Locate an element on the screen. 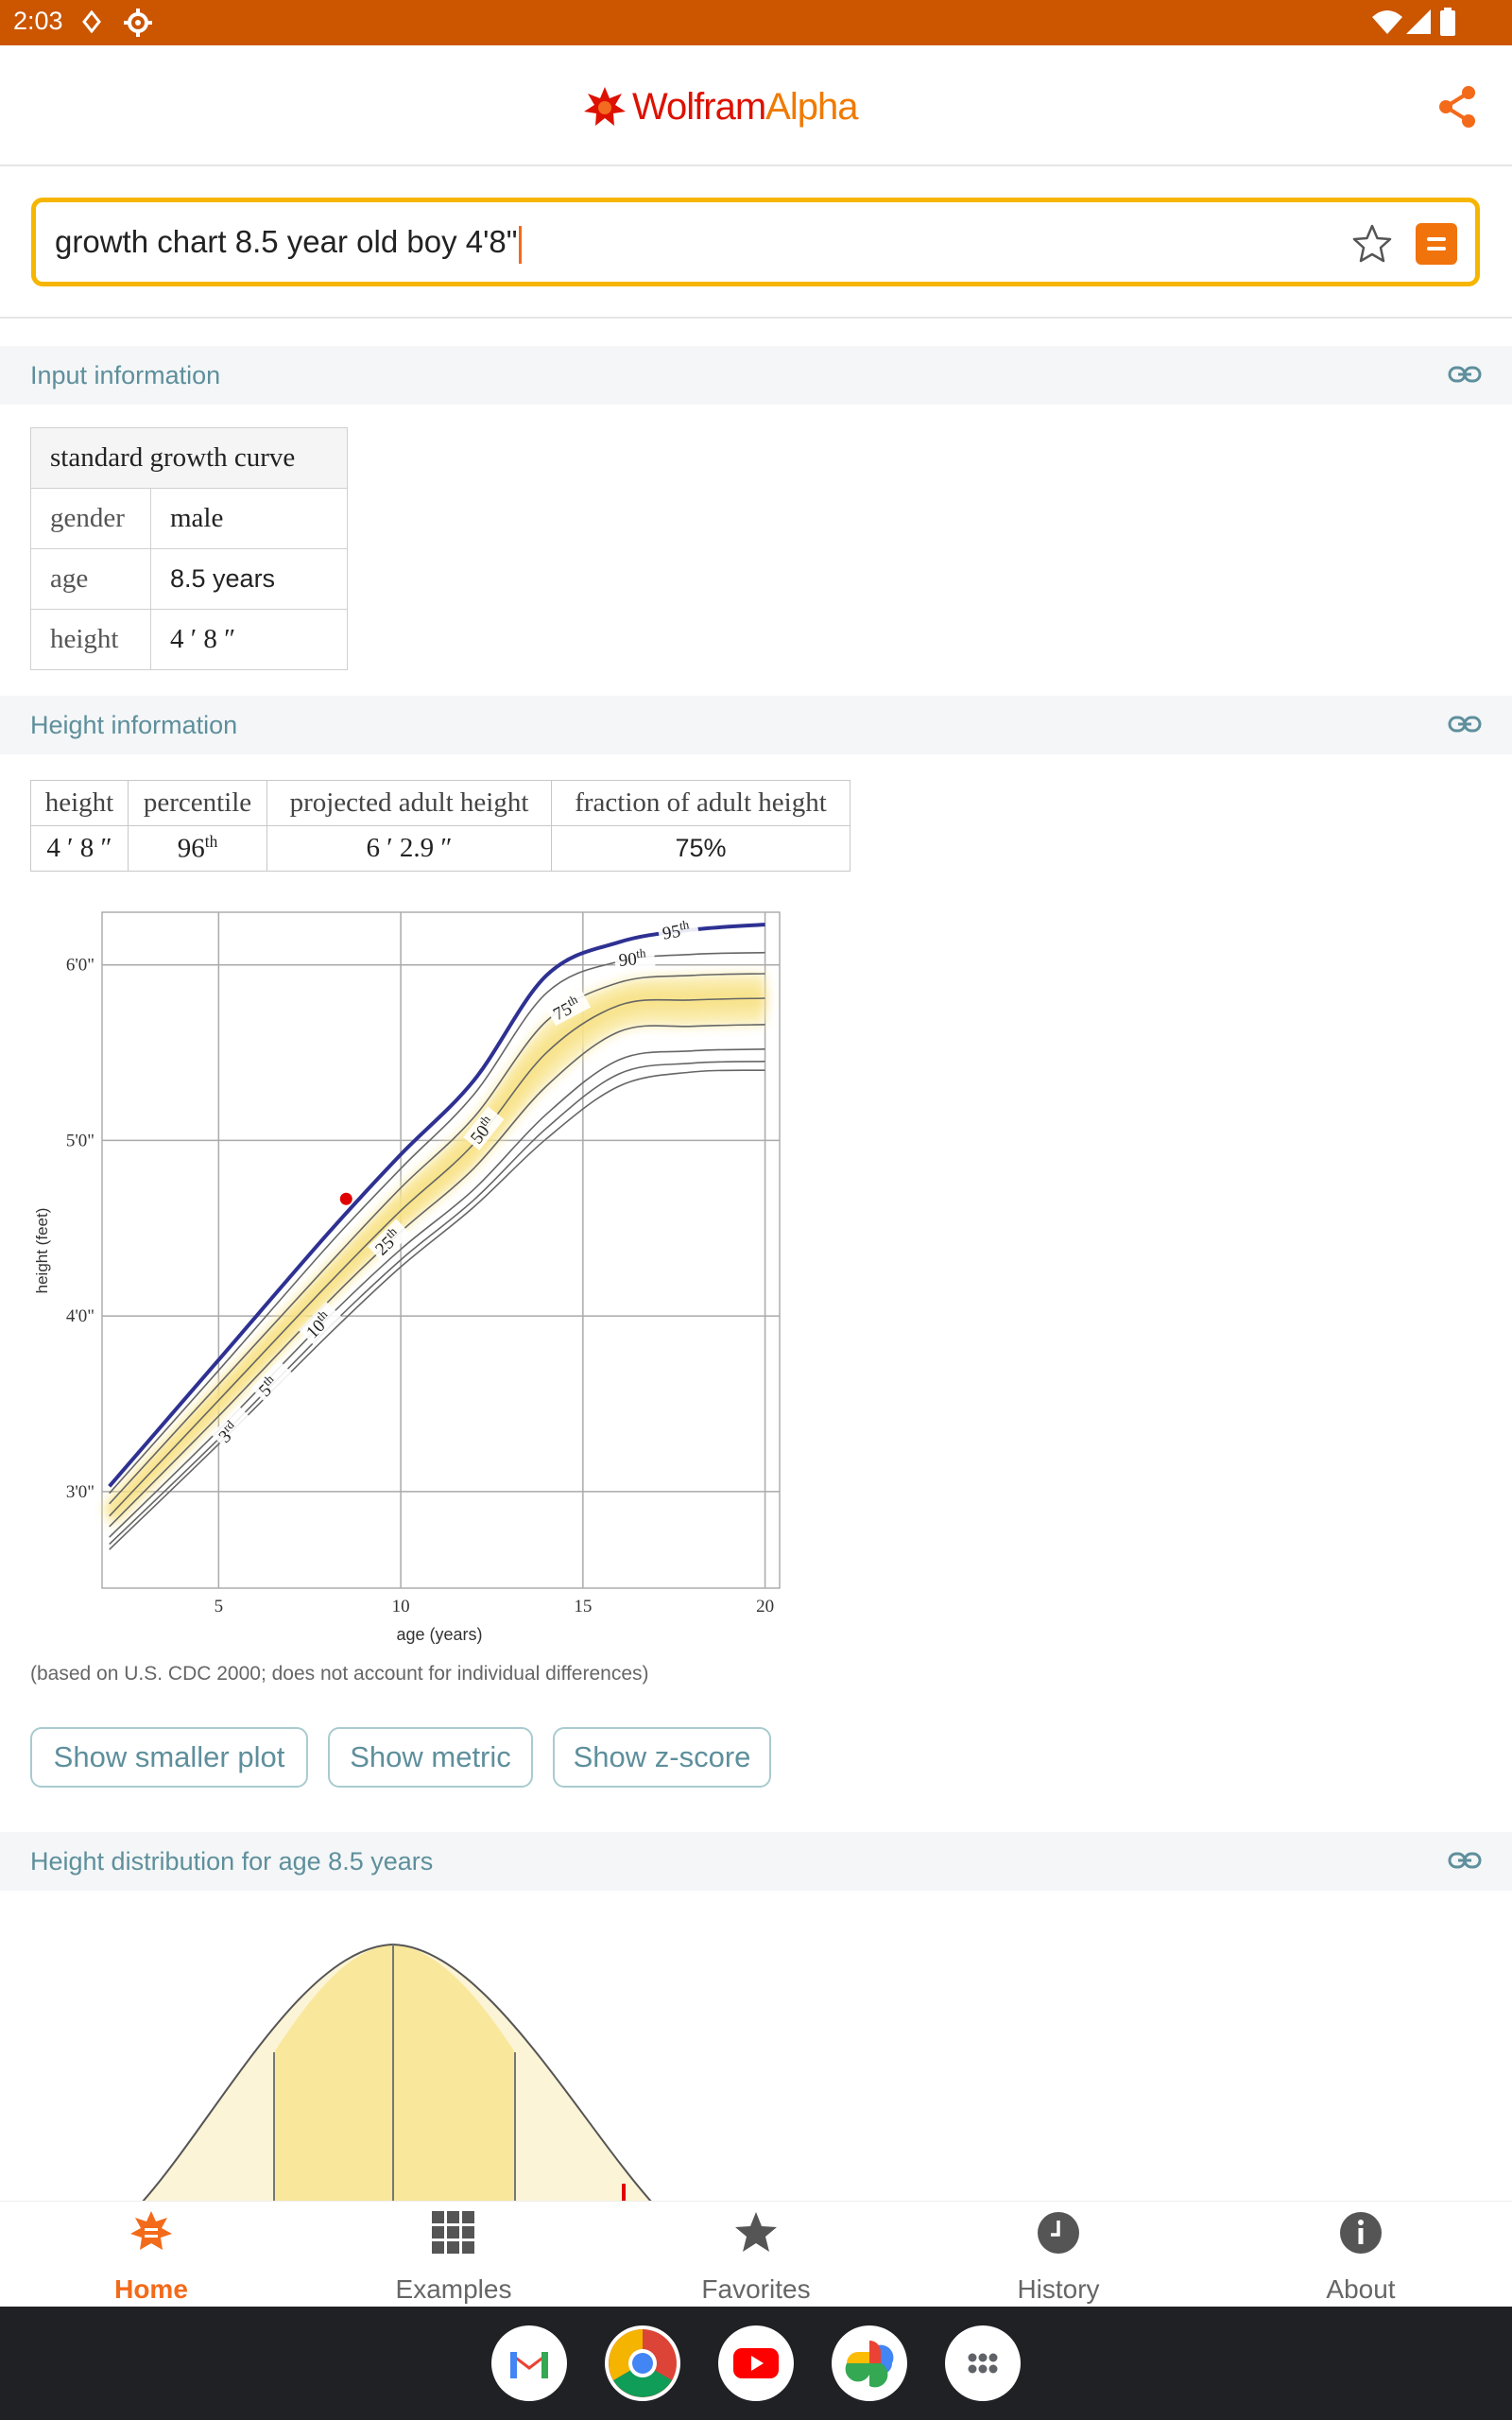 Image resolution: width=1512 pixels, height=2420 pixels. photos-icon is located at coordinates (869, 2363).